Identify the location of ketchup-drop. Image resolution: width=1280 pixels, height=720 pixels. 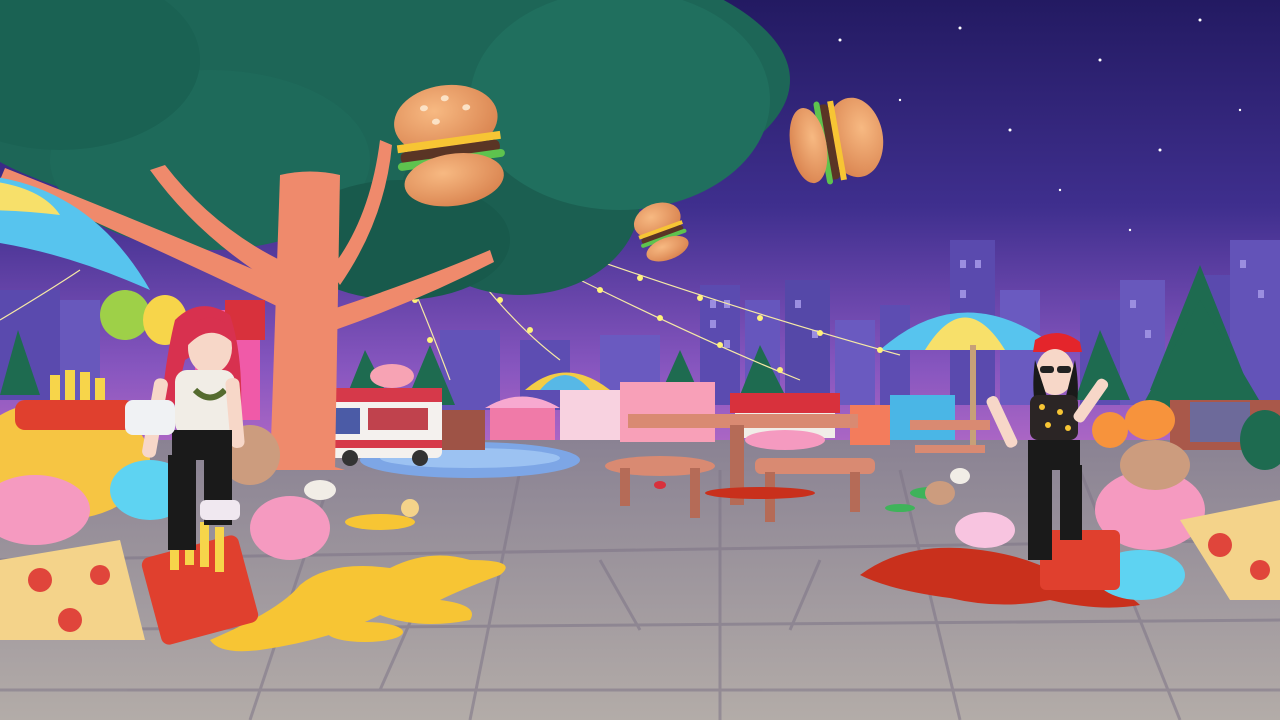
(760, 493).